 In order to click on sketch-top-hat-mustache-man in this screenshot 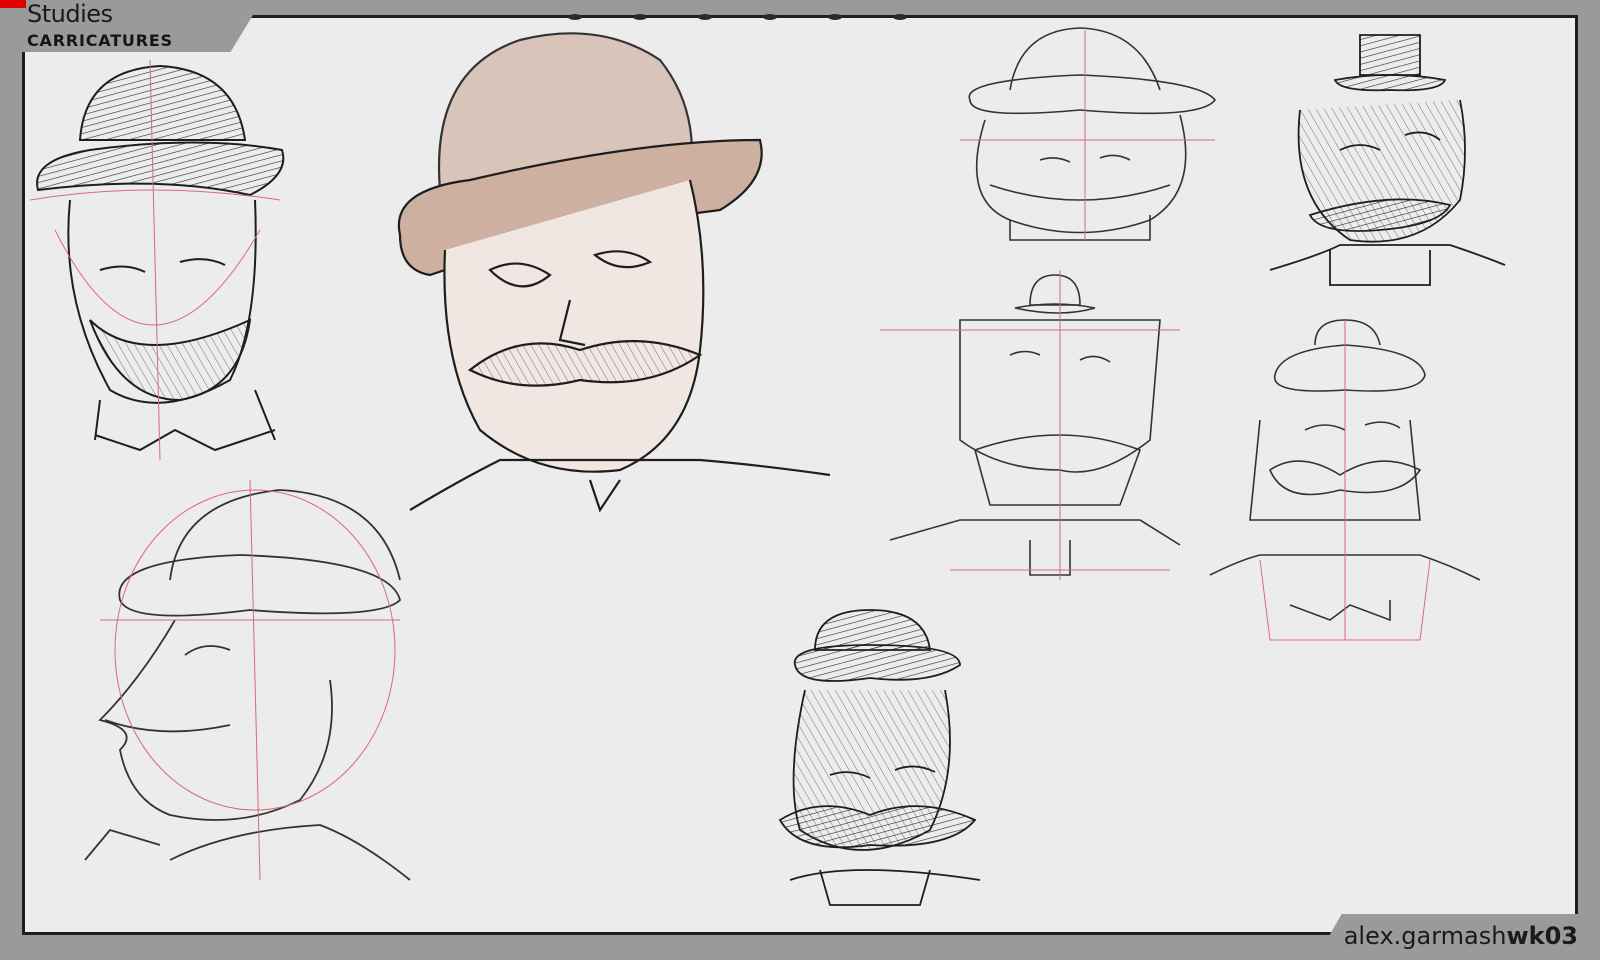, I will do `click(614, 272)`.